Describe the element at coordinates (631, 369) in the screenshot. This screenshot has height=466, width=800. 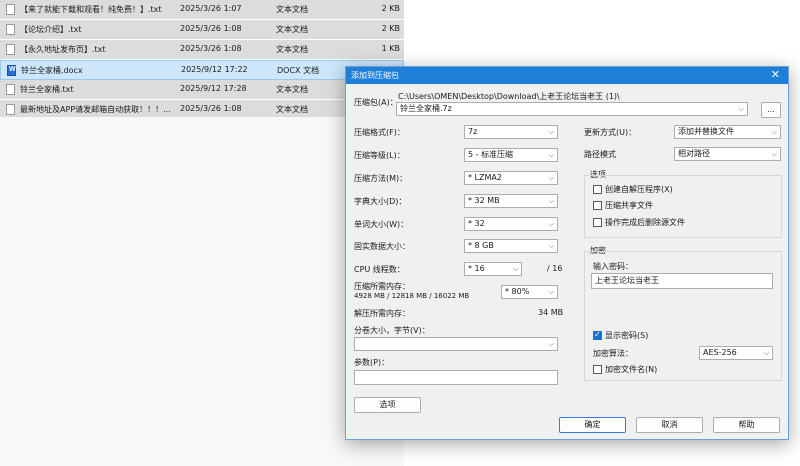
I see `encrypt-names-label: 加密文件名(N)` at that location.